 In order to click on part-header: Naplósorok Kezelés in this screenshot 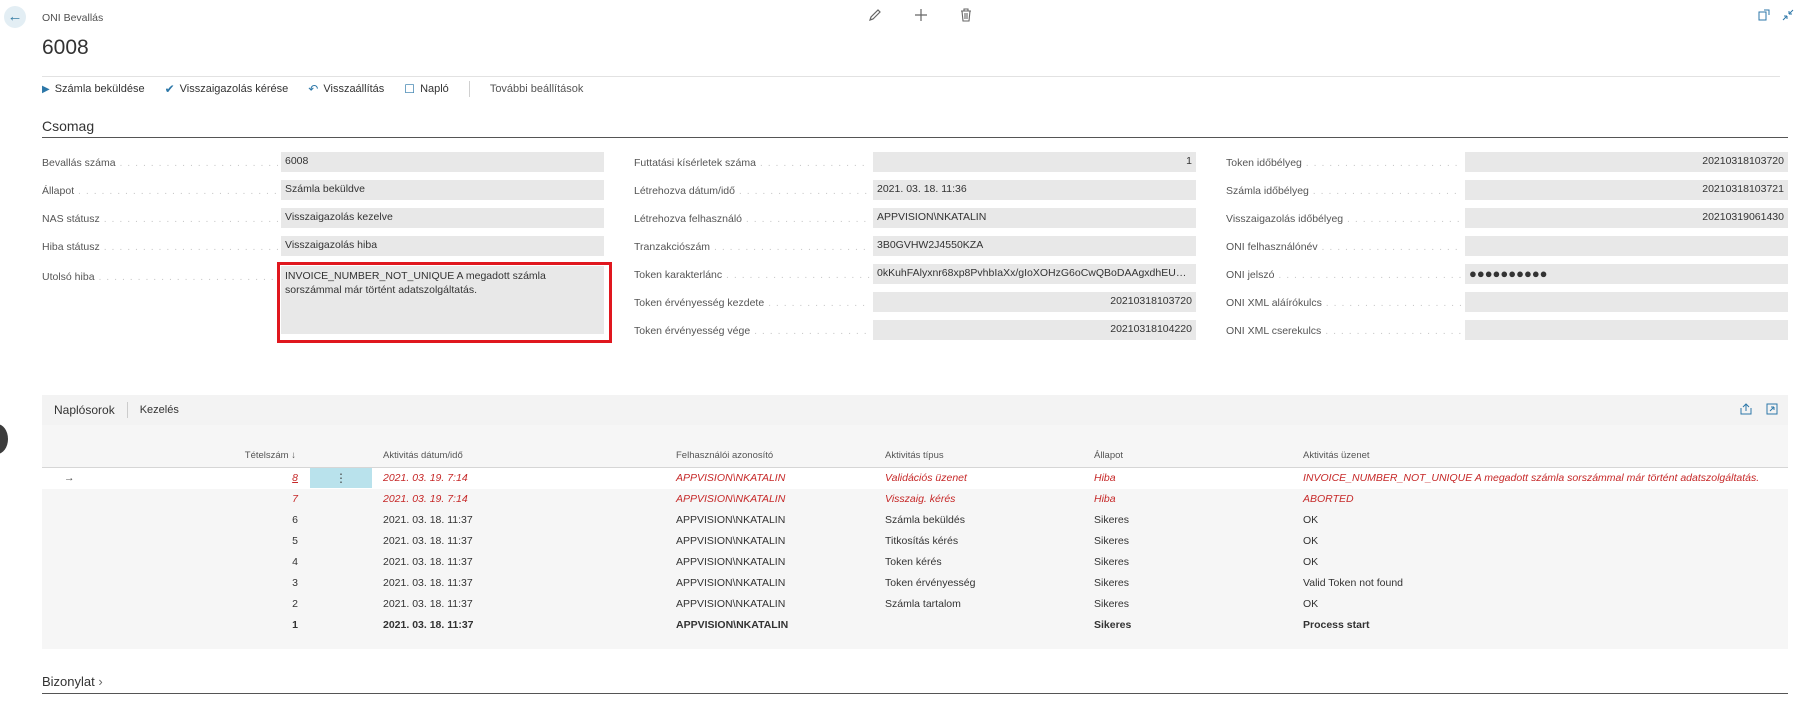, I will do `click(915, 410)`.